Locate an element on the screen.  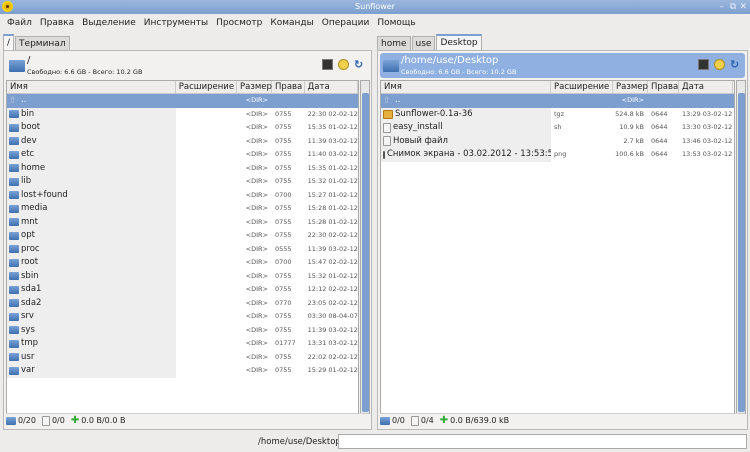
cell-name: var is located at coordinates (92, 371).